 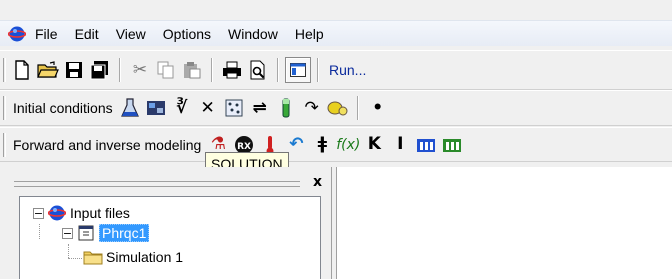 I want to click on initial-conditions-label: Initial conditions, so click(x=63, y=108).